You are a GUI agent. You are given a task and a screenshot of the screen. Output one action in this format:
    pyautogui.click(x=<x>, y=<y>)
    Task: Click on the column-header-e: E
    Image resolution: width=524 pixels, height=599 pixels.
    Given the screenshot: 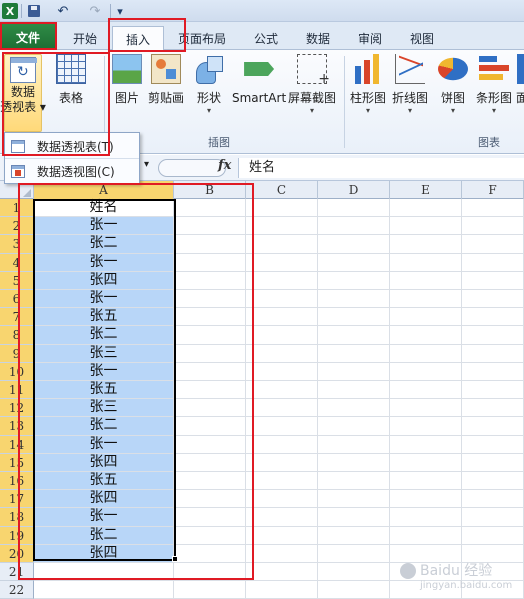 What is the action you would take?
    pyautogui.click(x=426, y=190)
    